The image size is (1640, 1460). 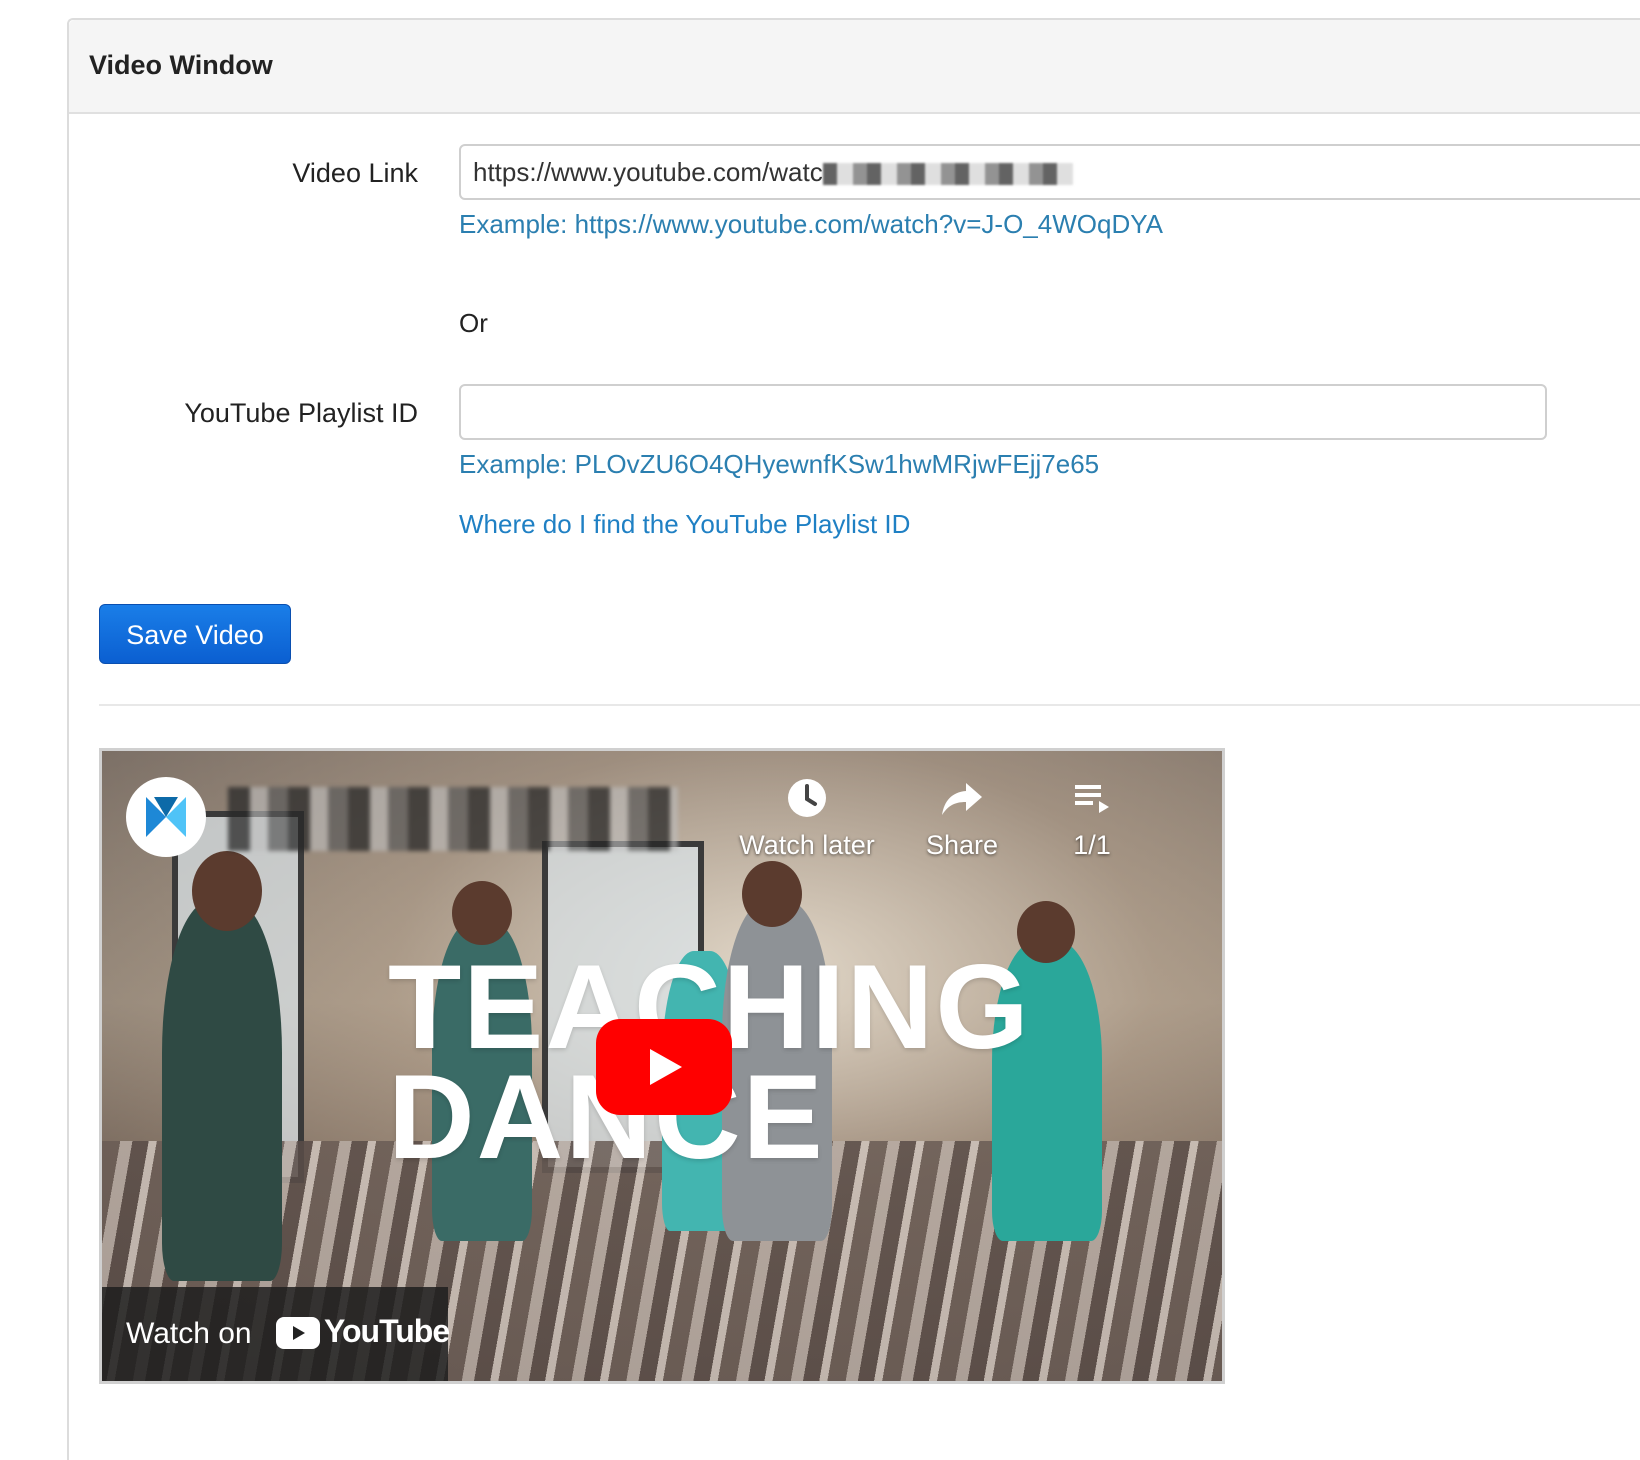 I want to click on save-video-button: Save Video, so click(x=195, y=634).